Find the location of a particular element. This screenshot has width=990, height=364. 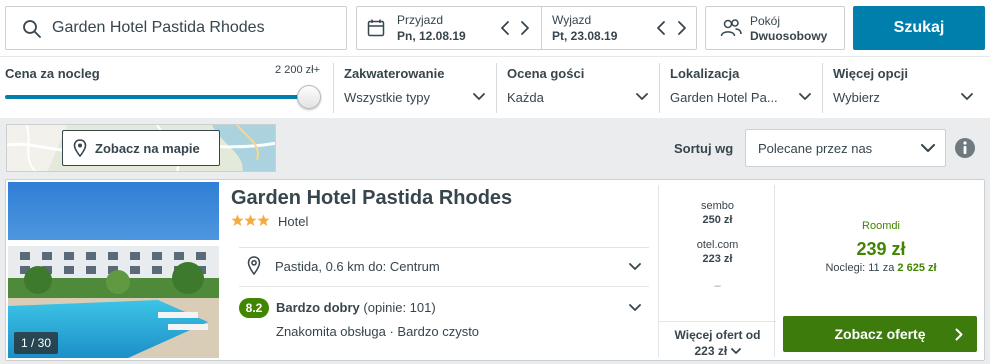

offer-price: 223 zł is located at coordinates (717, 259).